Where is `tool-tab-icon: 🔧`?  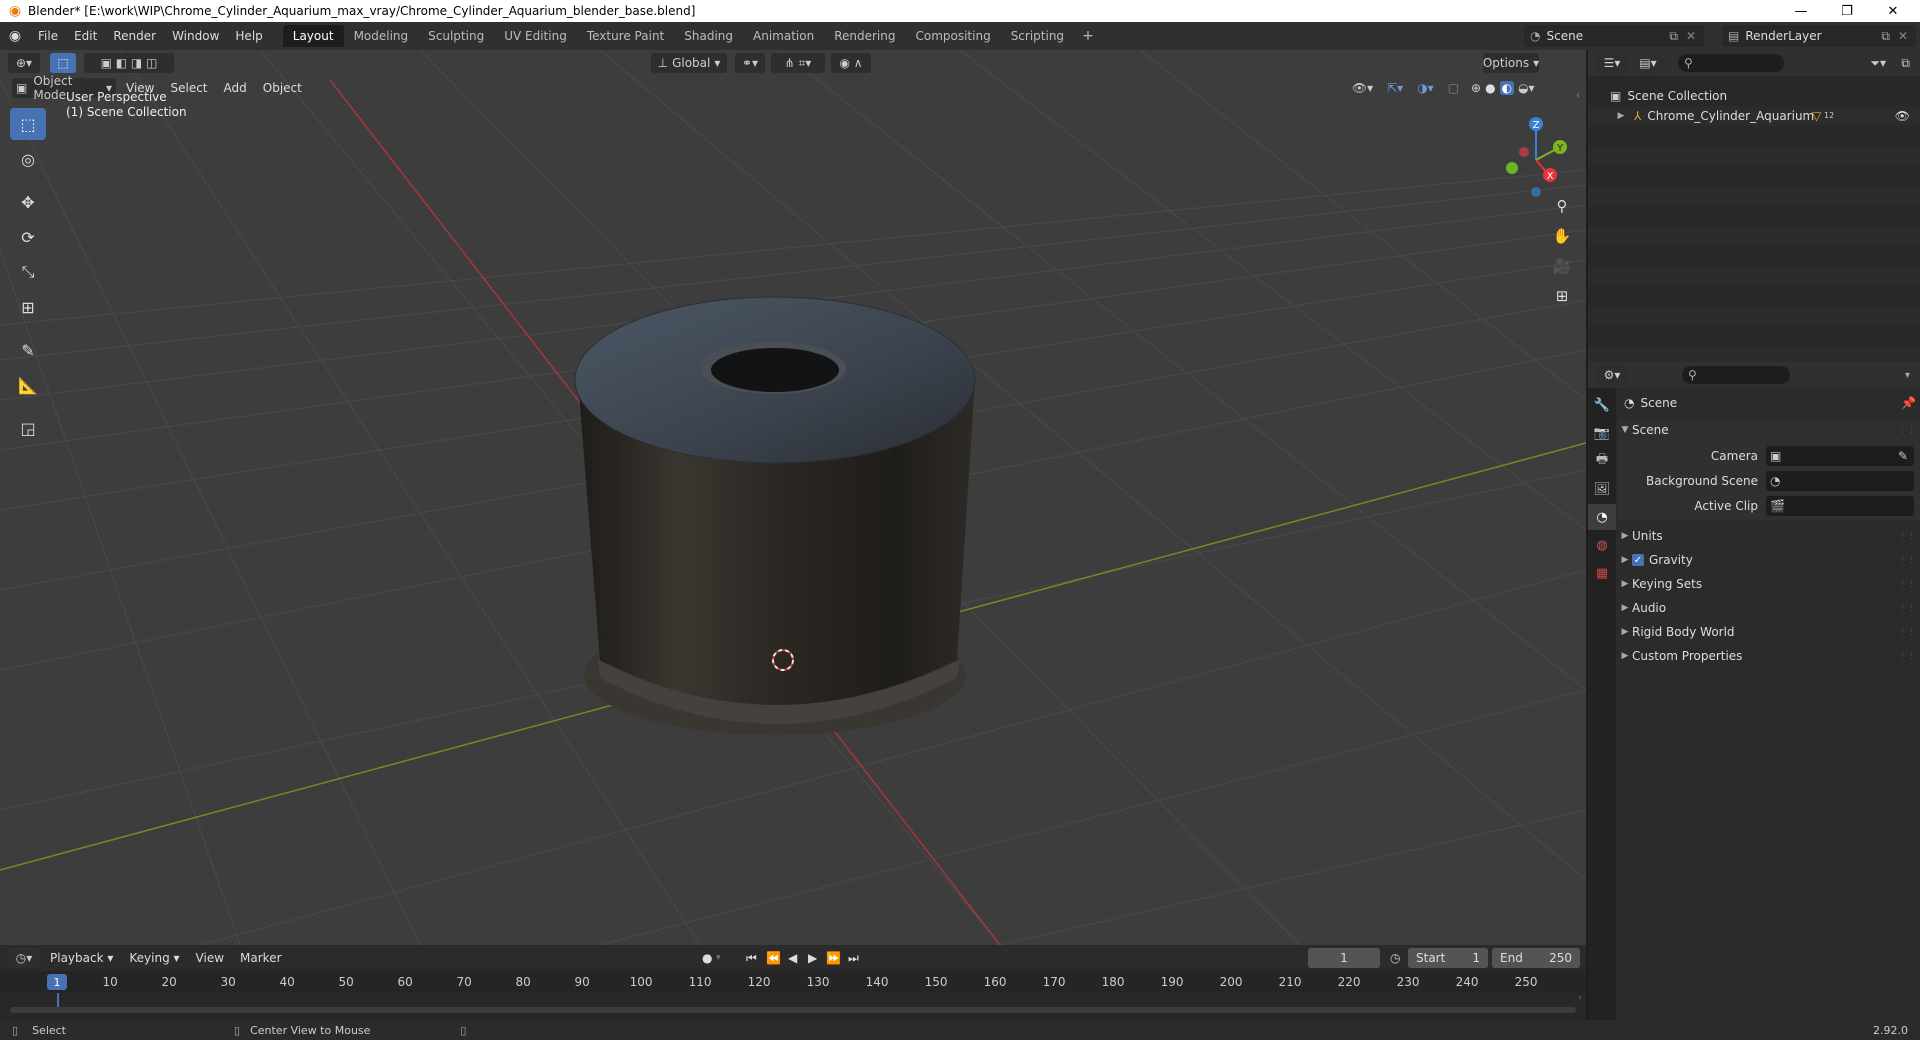 tool-tab-icon: 🔧 is located at coordinates (1602, 405).